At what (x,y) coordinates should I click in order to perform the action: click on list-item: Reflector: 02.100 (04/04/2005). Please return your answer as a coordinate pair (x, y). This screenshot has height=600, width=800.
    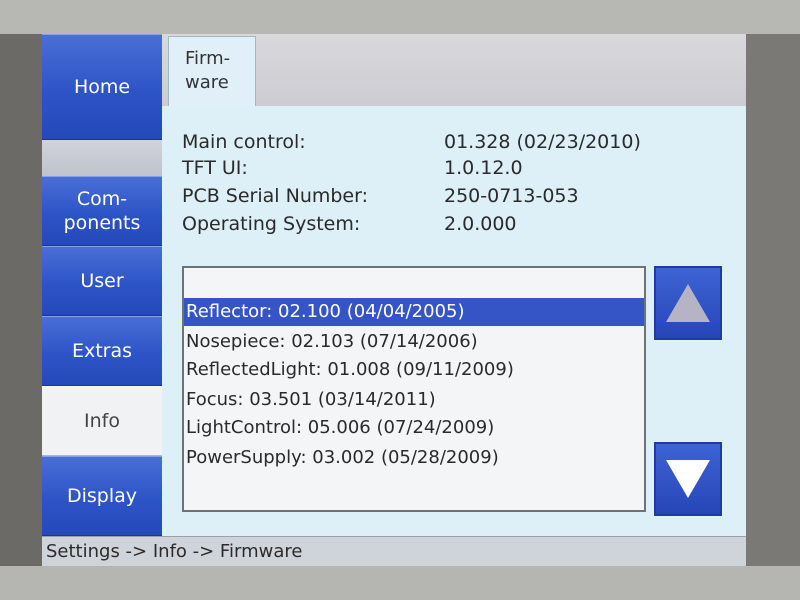
    Looking at the image, I should click on (414, 312).